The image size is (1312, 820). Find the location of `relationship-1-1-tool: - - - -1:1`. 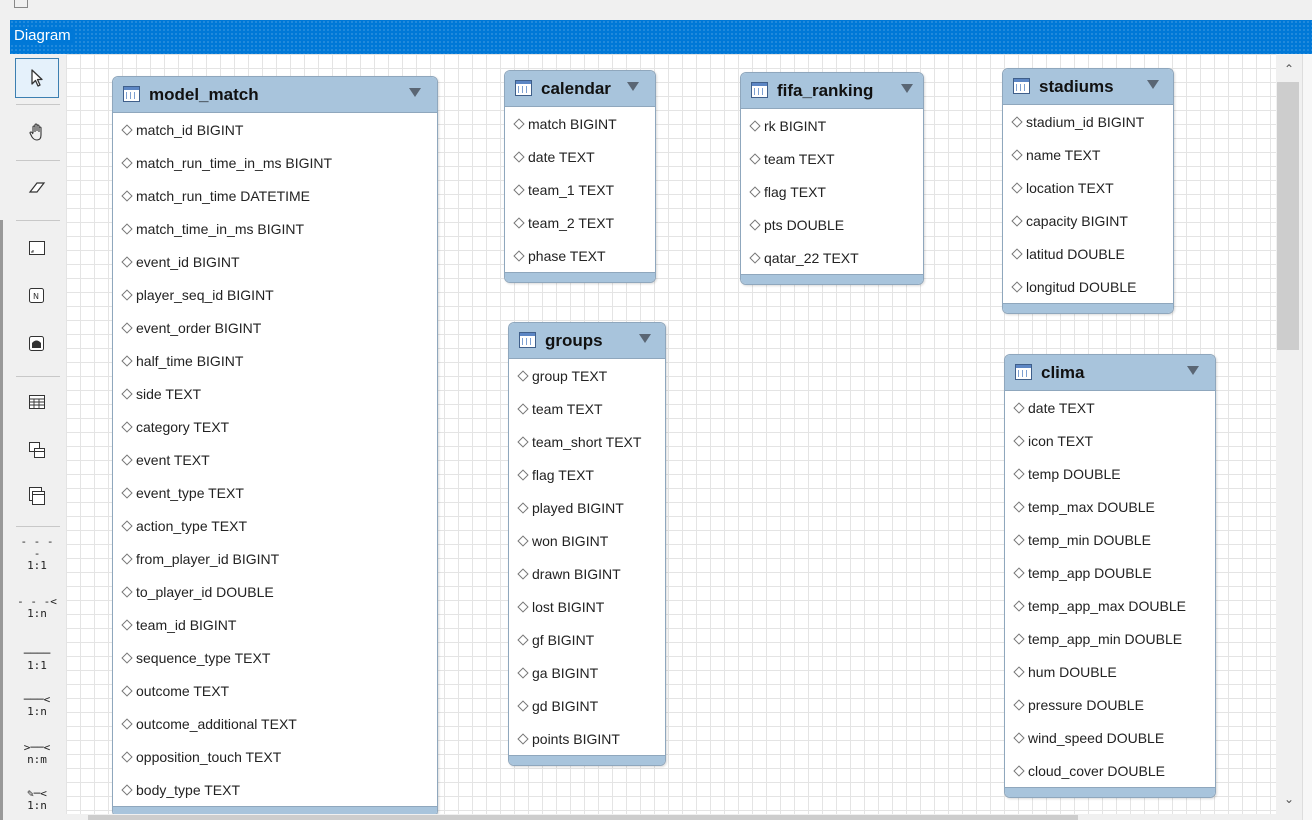

relationship-1-1-tool: - - - -1:1 is located at coordinates (37, 554).